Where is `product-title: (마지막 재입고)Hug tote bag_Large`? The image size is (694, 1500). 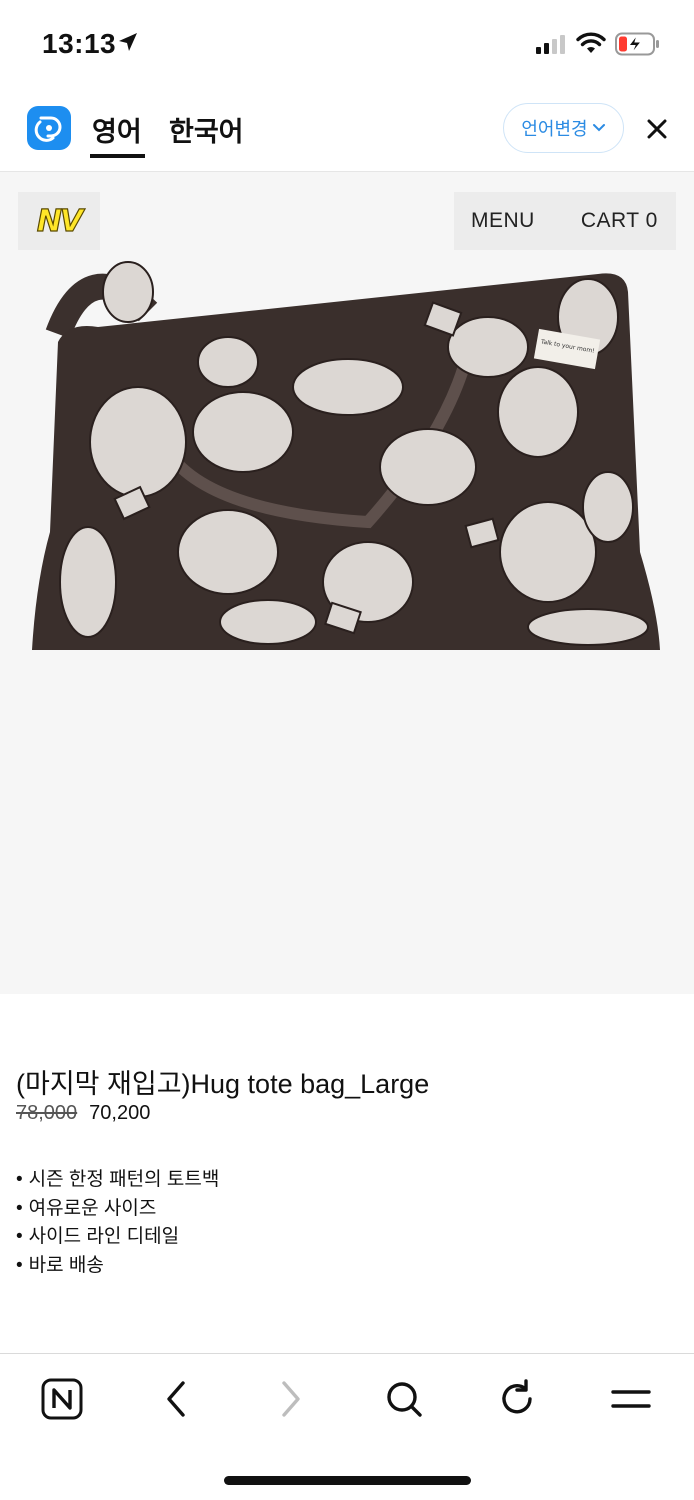
product-title: (마지막 재입고)Hug tote bag_Large is located at coordinates (223, 1084).